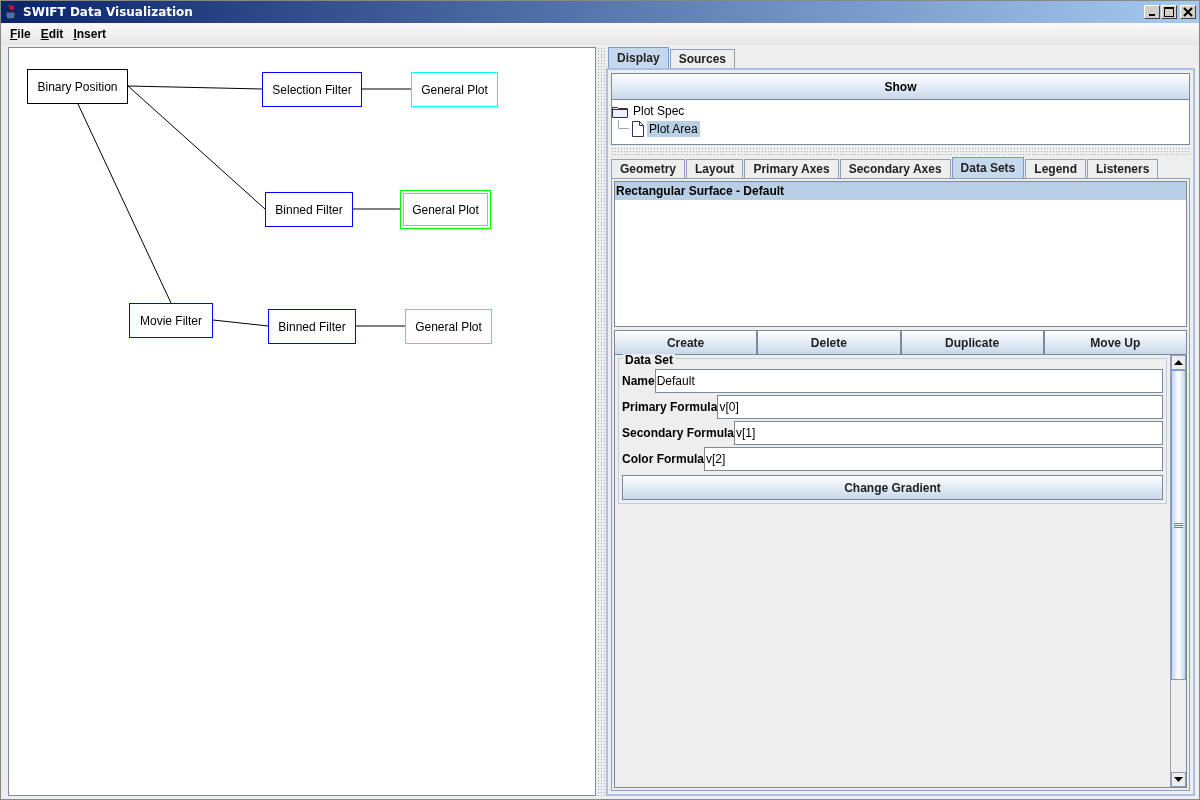 This screenshot has height=800, width=1200. What do you see at coordinates (638, 381) in the screenshot?
I see `field-label: Name` at bounding box center [638, 381].